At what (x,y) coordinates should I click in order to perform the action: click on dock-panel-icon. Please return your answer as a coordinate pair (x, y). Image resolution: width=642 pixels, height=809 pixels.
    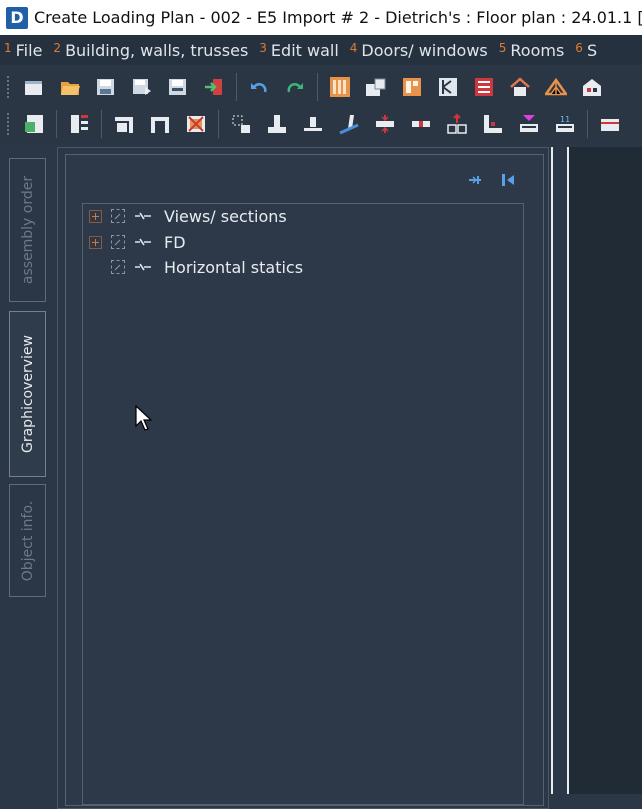
    Looking at the image, I should click on (508, 180).